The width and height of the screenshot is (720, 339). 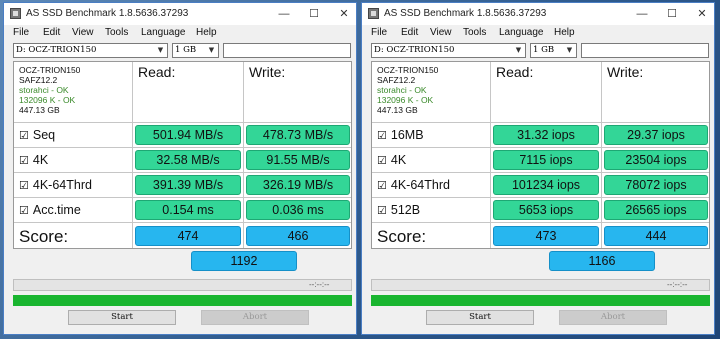 I want to click on score-read: 474, so click(x=188, y=236).